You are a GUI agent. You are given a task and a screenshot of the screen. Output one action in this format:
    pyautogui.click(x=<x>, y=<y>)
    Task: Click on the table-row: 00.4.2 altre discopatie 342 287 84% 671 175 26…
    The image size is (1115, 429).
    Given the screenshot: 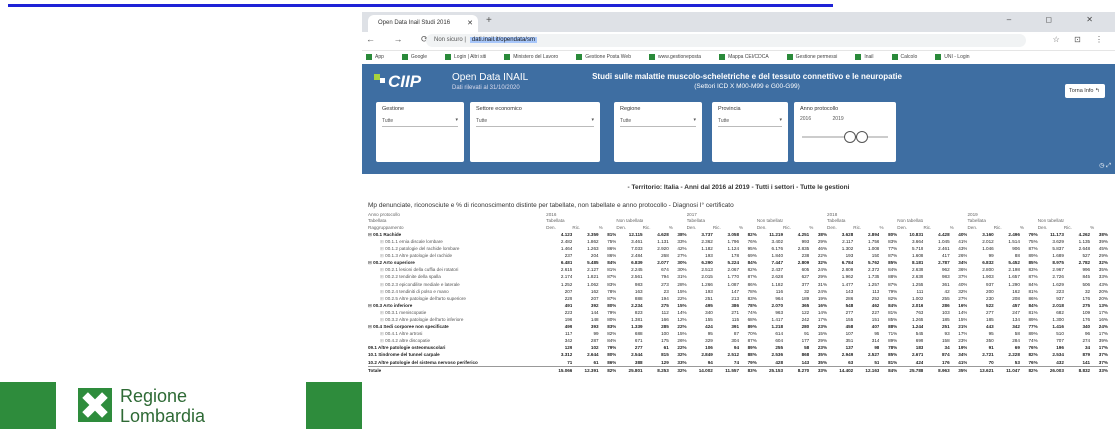 What is the action you would take?
    pyautogui.click(x=738, y=340)
    